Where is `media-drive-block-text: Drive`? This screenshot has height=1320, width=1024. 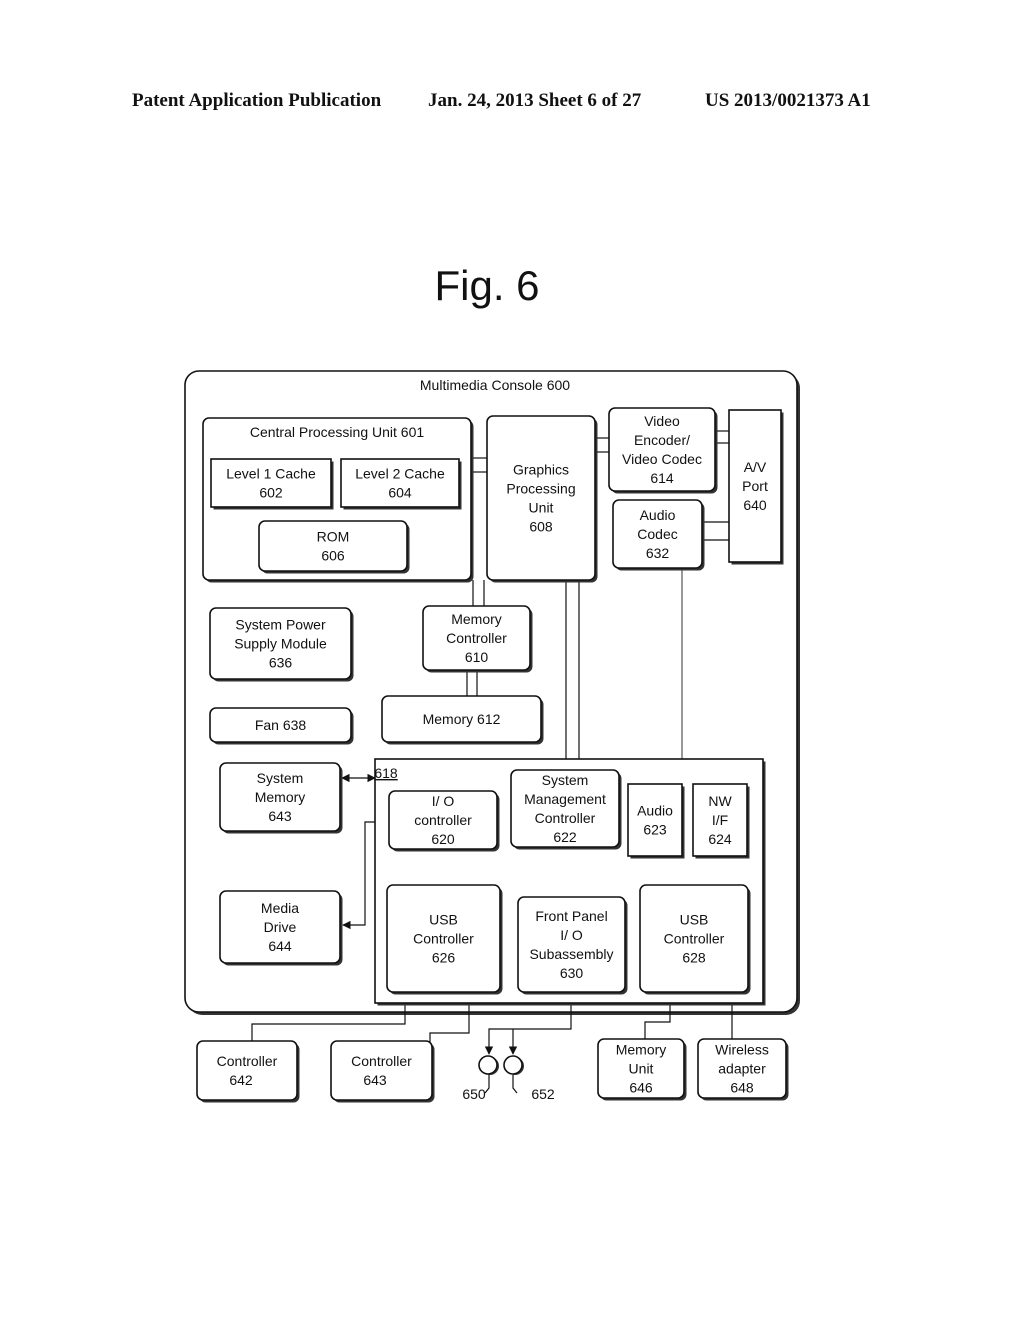
media-drive-block-text: Drive is located at coordinates (280, 927).